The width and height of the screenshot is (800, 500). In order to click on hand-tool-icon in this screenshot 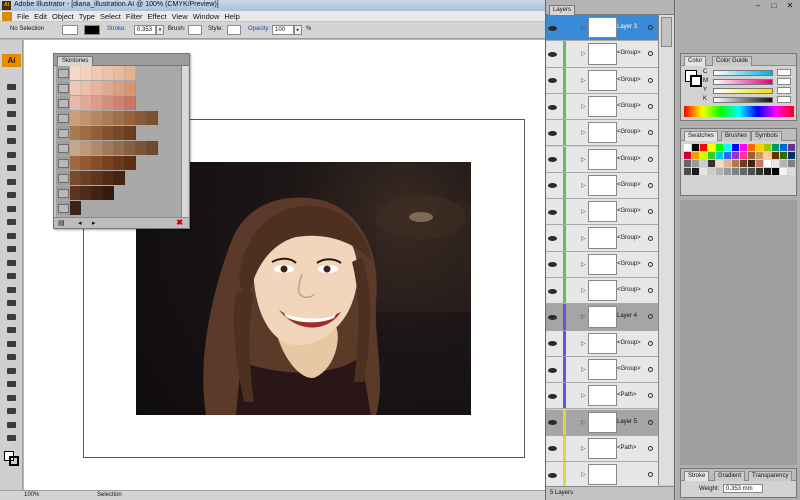, I will do `click(11, 424)`.